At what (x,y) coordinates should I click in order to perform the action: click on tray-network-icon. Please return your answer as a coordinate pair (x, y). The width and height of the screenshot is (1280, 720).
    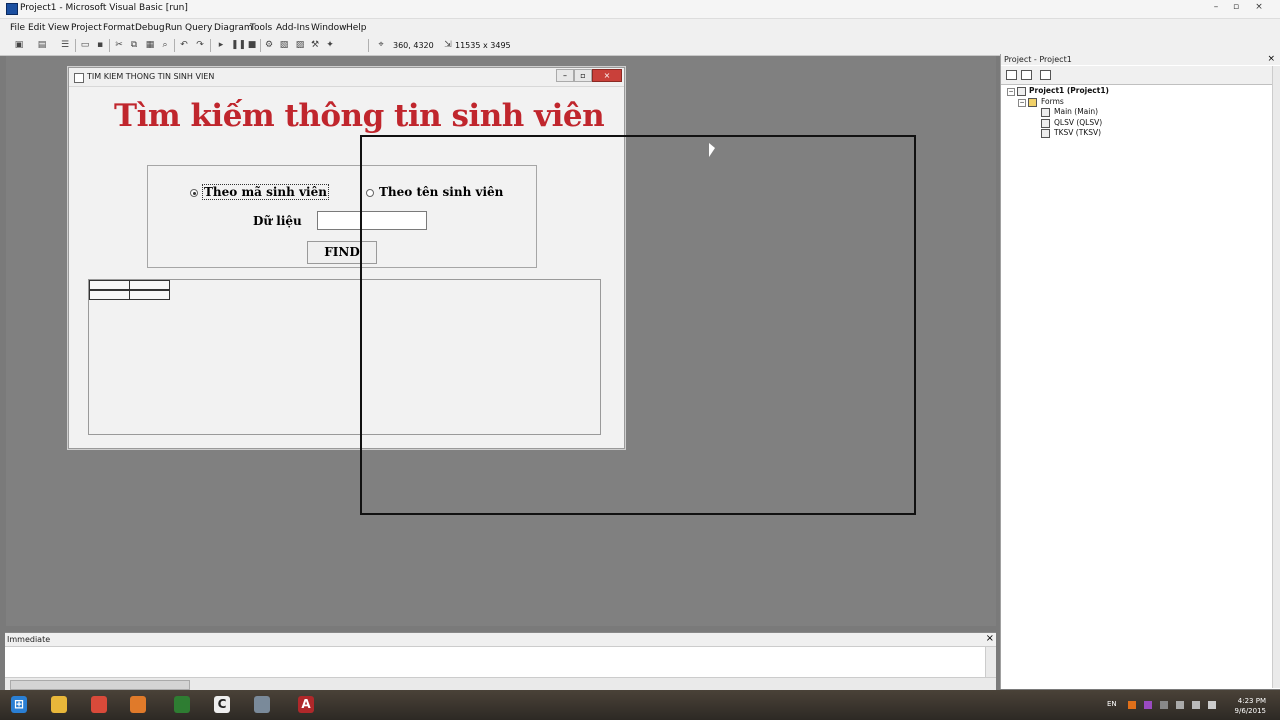
    Looking at the image, I should click on (1180, 705).